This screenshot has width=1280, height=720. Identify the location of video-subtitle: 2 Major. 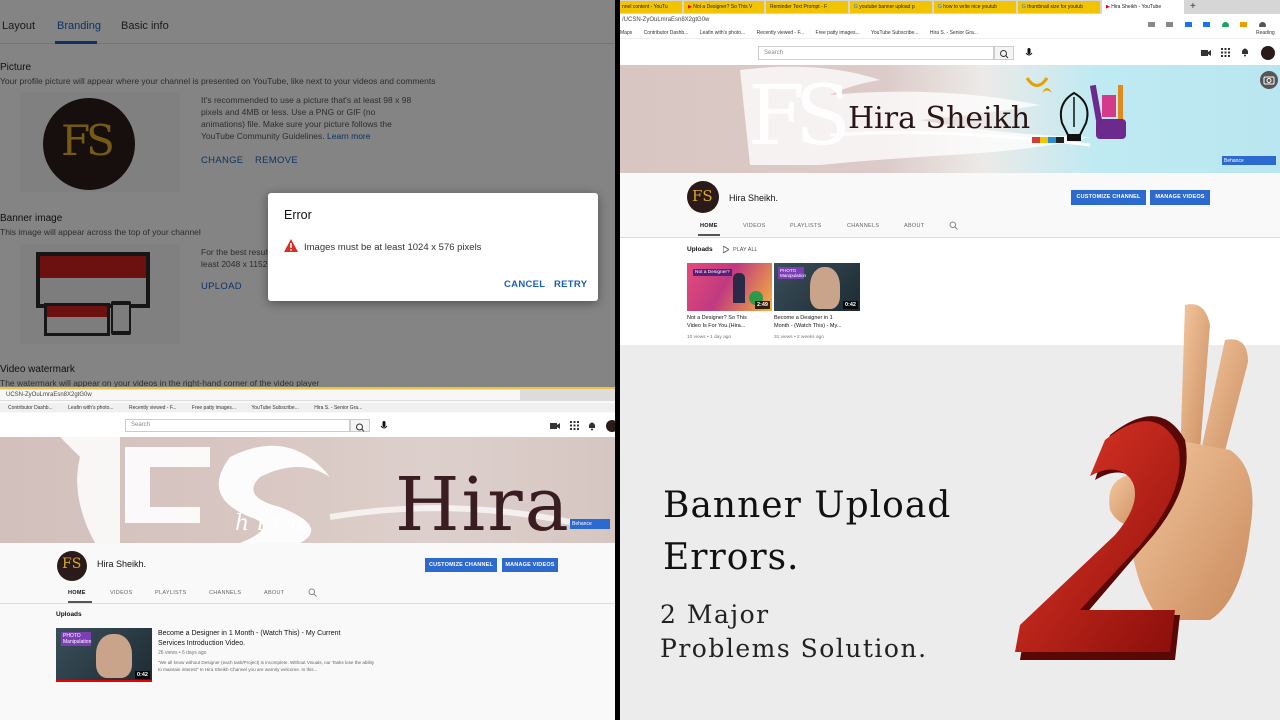
(715, 614).